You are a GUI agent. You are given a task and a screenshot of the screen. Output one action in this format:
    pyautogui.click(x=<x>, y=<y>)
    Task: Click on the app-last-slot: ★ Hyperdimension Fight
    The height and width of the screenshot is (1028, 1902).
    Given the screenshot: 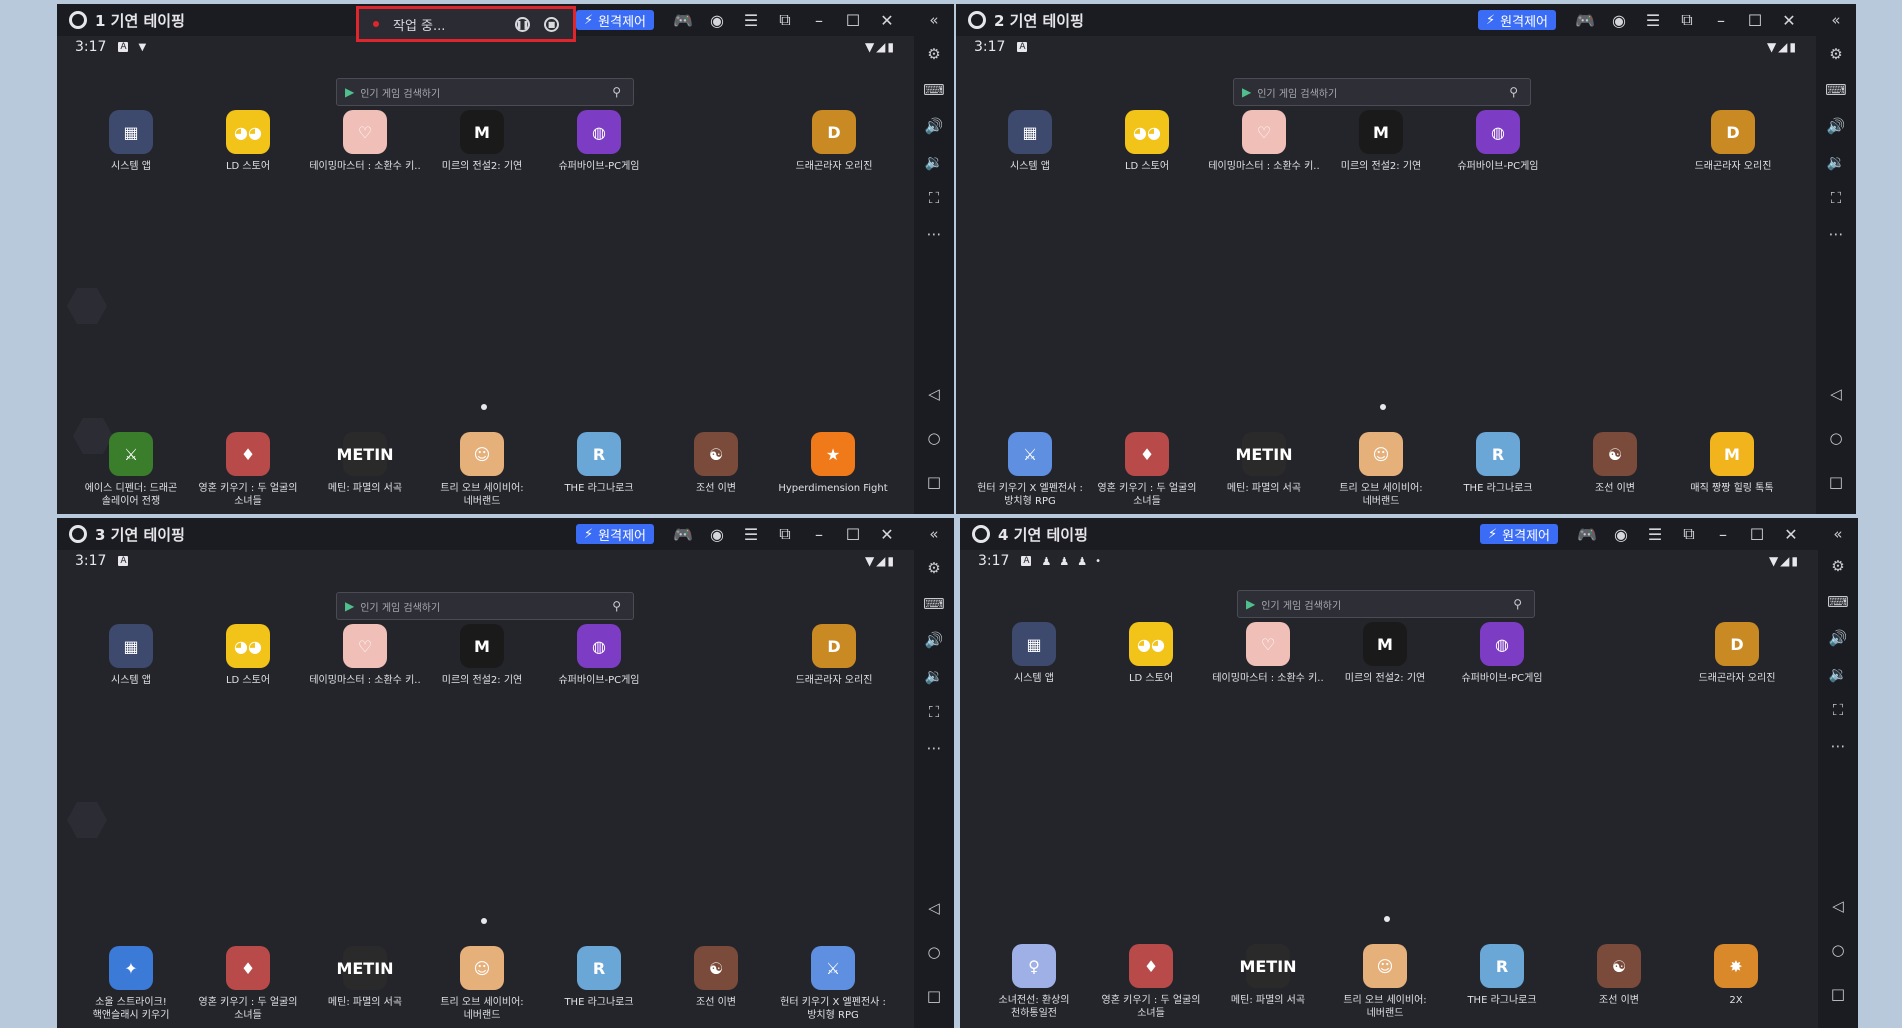 What is the action you would take?
    pyautogui.click(x=833, y=463)
    